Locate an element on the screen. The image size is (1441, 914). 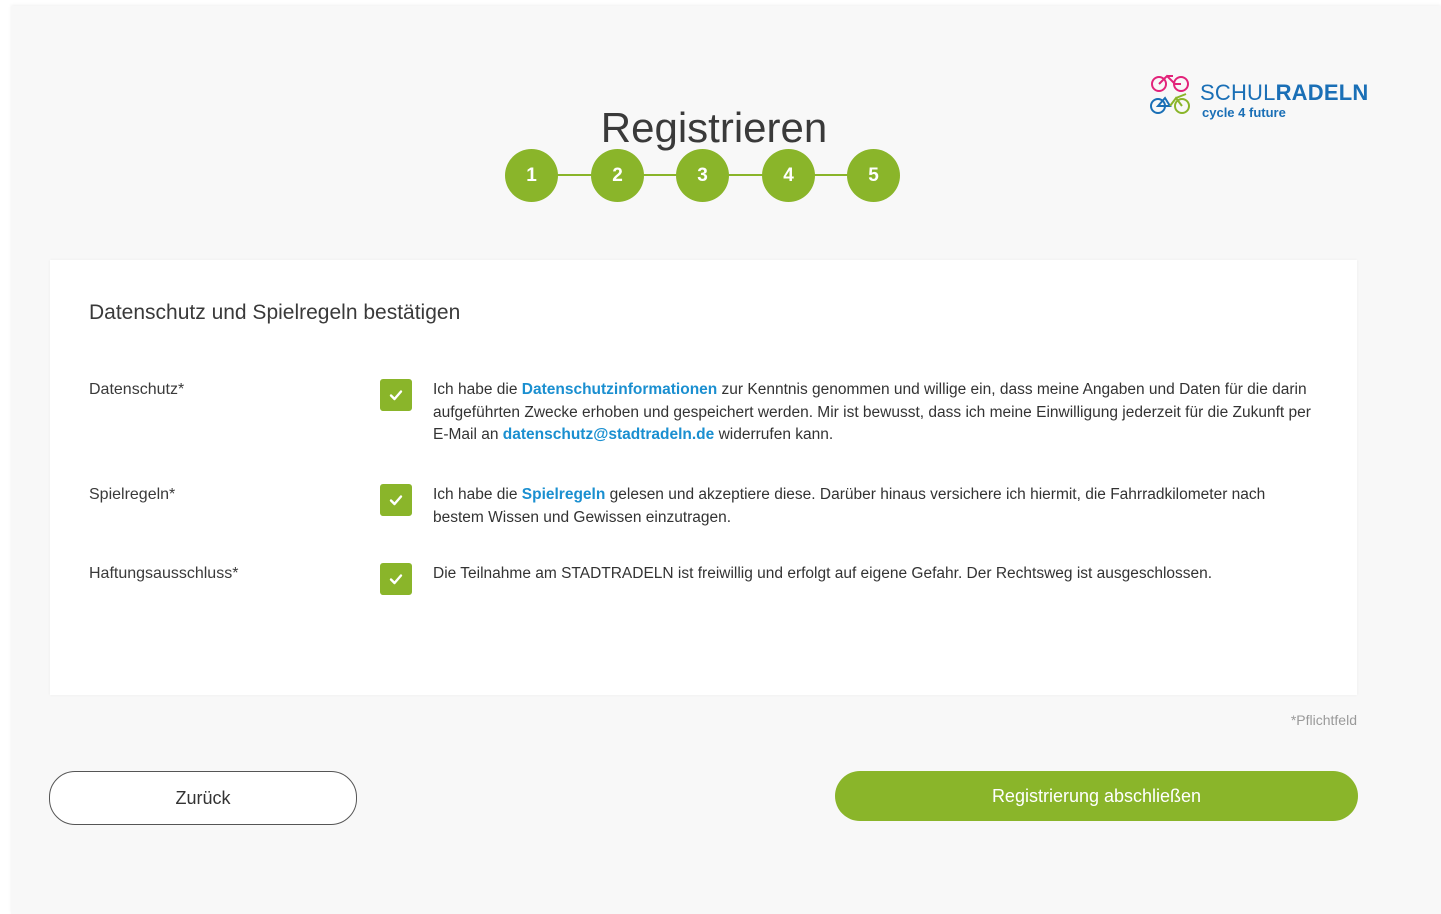
bicycle-logo-icon is located at coordinates (1170, 94).